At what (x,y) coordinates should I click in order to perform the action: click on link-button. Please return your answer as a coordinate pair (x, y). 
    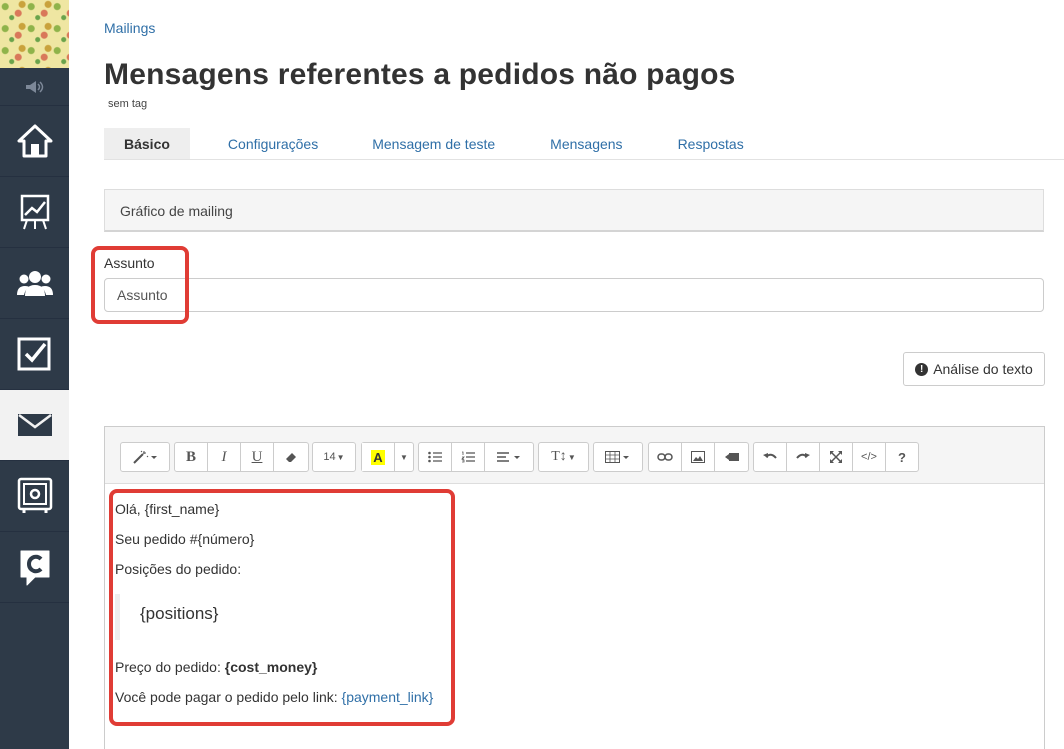
    Looking at the image, I should click on (665, 457).